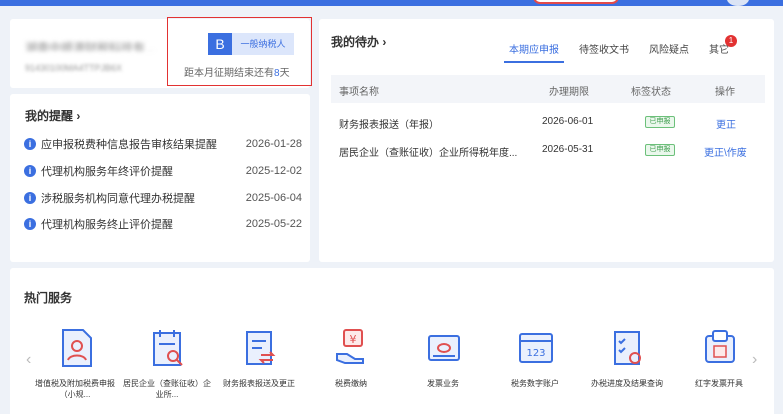  I want to click on service-digital-account: 123 税务数字账户, so click(535, 368).